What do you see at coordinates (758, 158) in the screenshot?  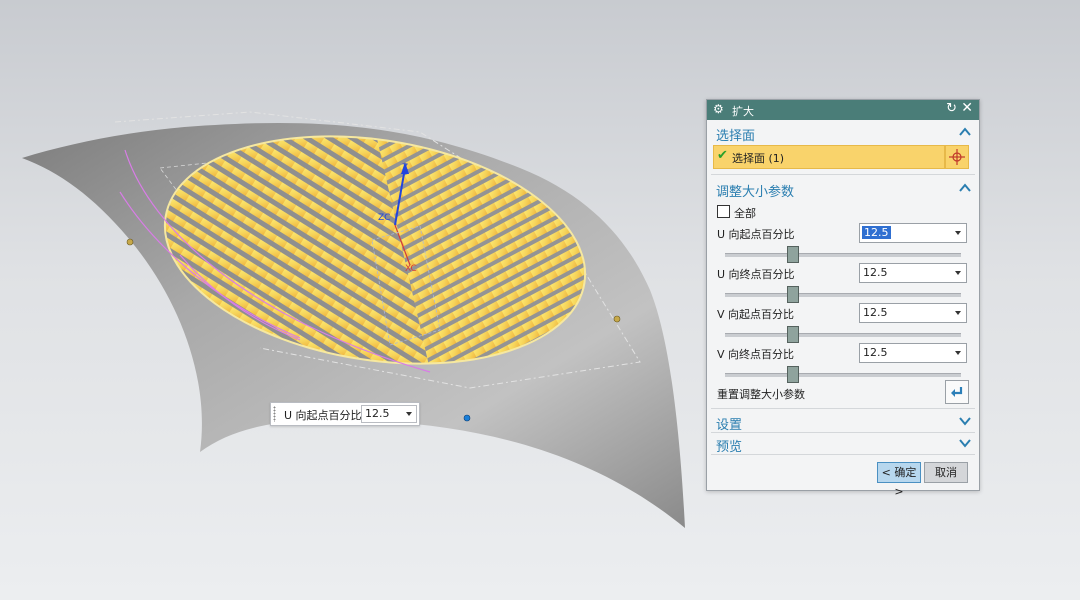 I see `select-face-label: 选择面 (1)` at bounding box center [758, 158].